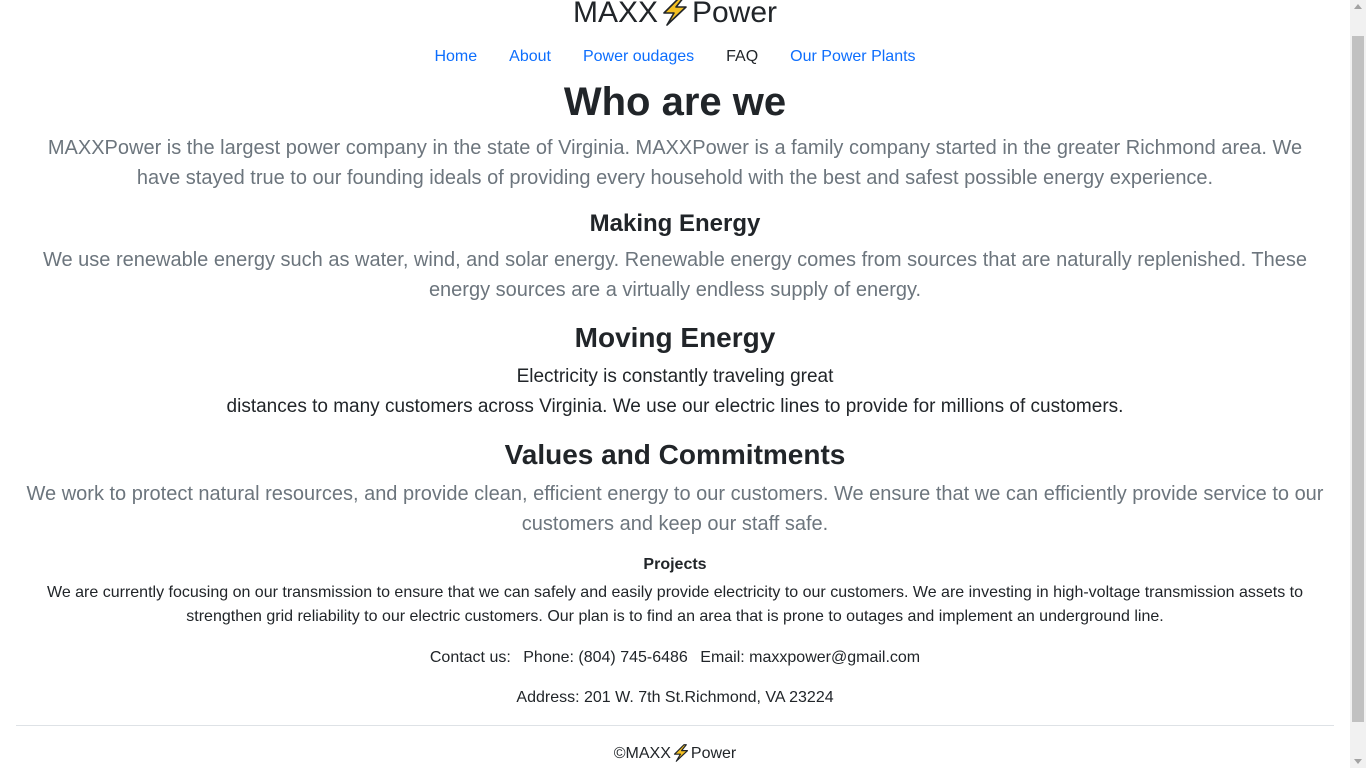 The height and width of the screenshot is (769, 1366). I want to click on brand-name-right: Power, so click(734, 14).